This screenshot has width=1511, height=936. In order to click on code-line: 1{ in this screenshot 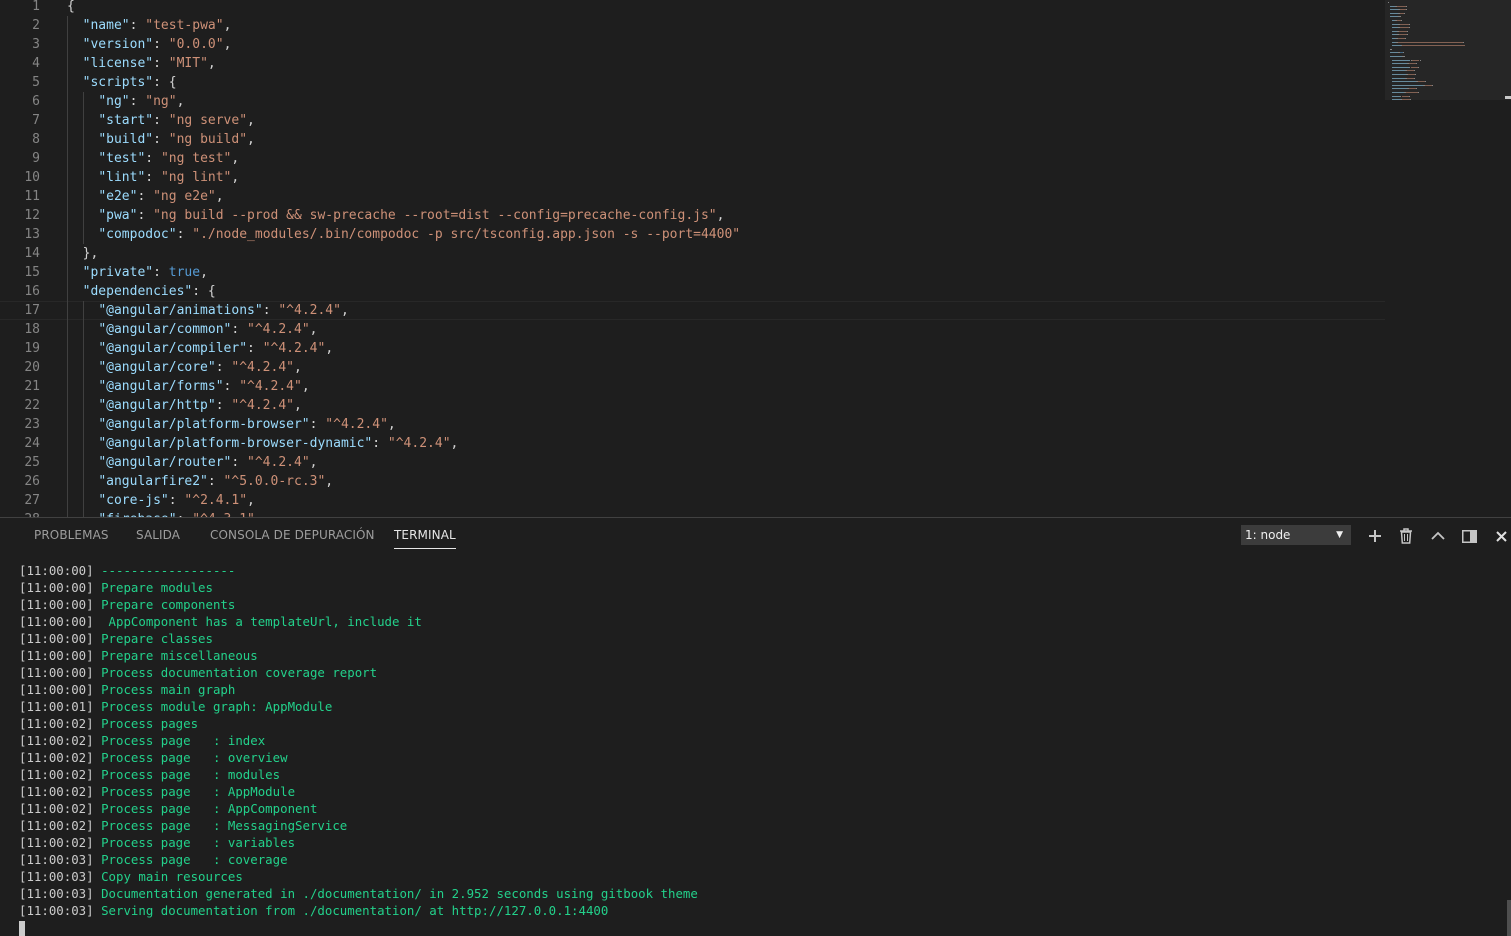, I will do `click(692, 8)`.